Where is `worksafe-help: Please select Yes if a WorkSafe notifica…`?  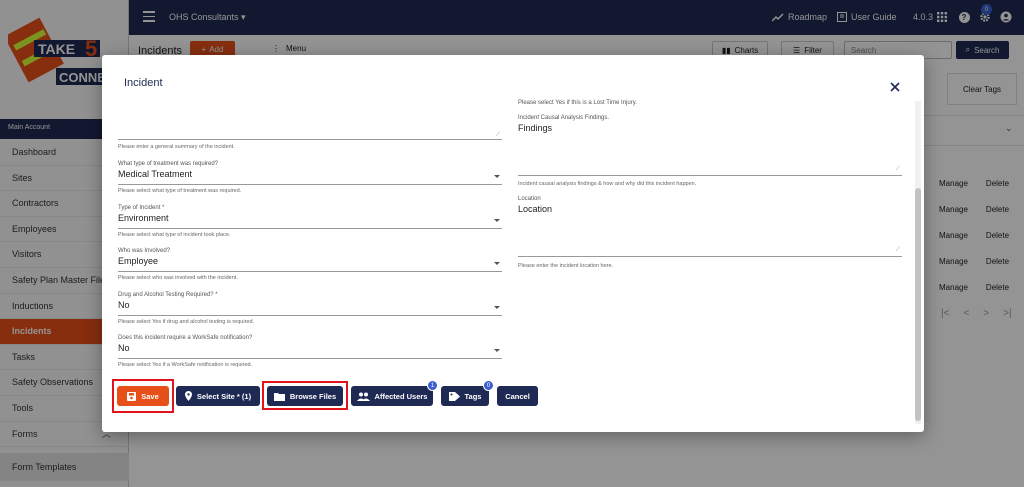 worksafe-help: Please select Yes if a WorkSafe notifica… is located at coordinates (185, 365).